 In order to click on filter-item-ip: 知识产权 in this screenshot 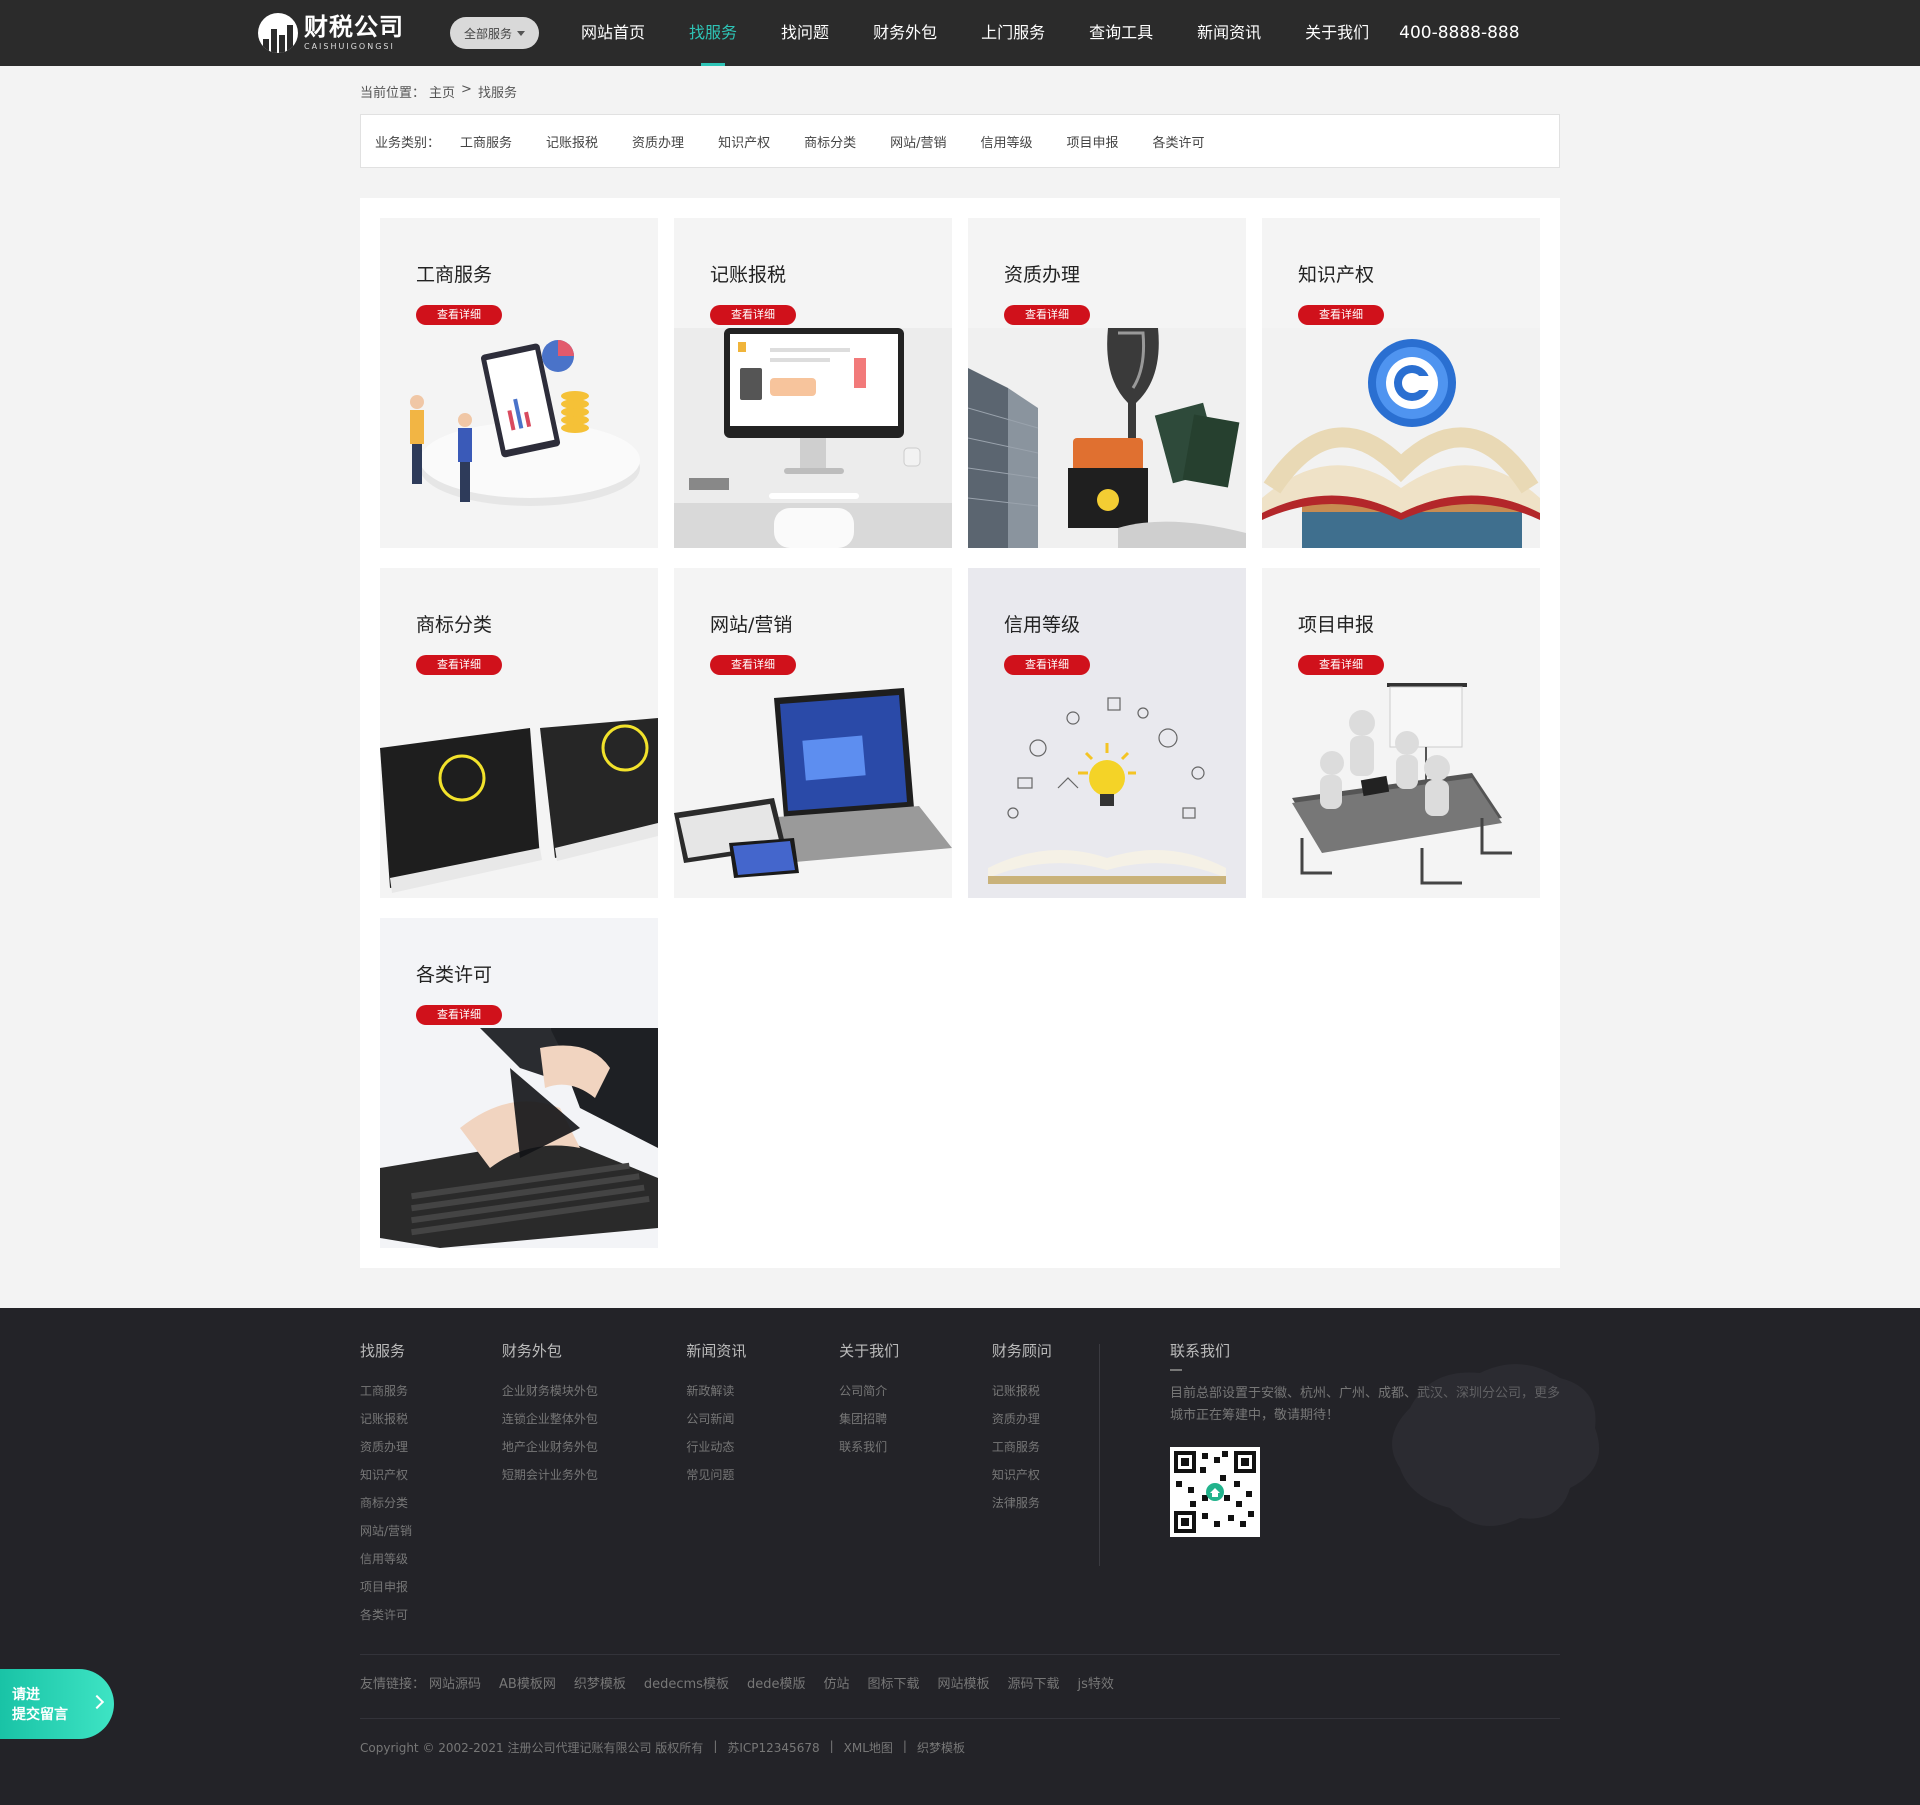, I will do `click(744, 141)`.